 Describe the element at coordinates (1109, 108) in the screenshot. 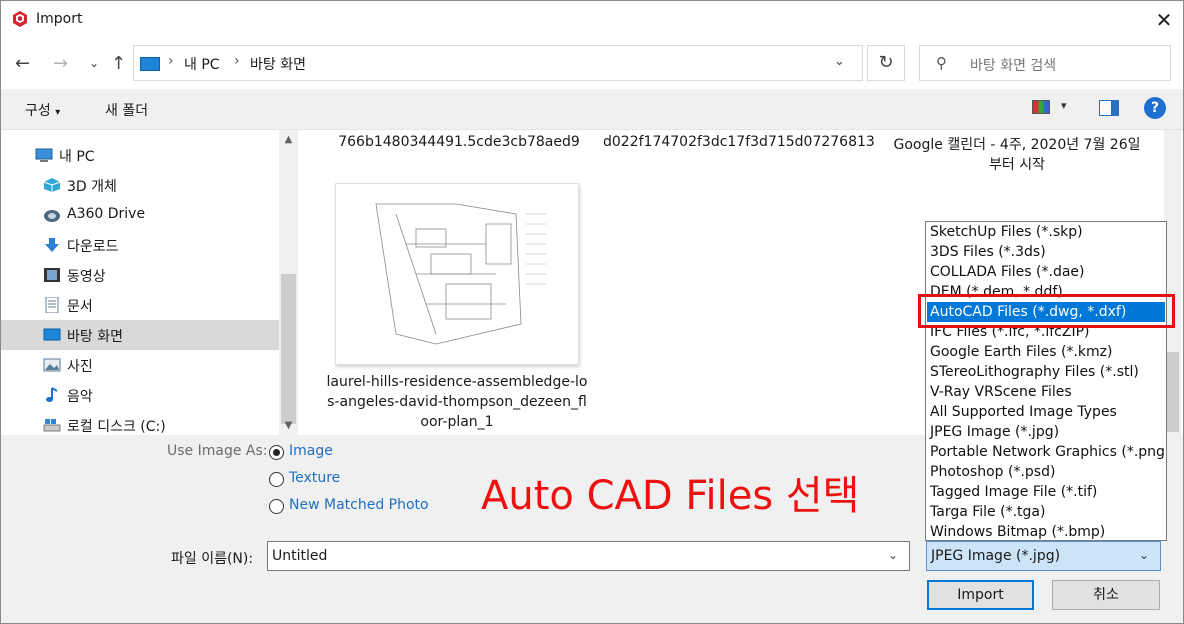

I see `preview-pane-icon` at that location.